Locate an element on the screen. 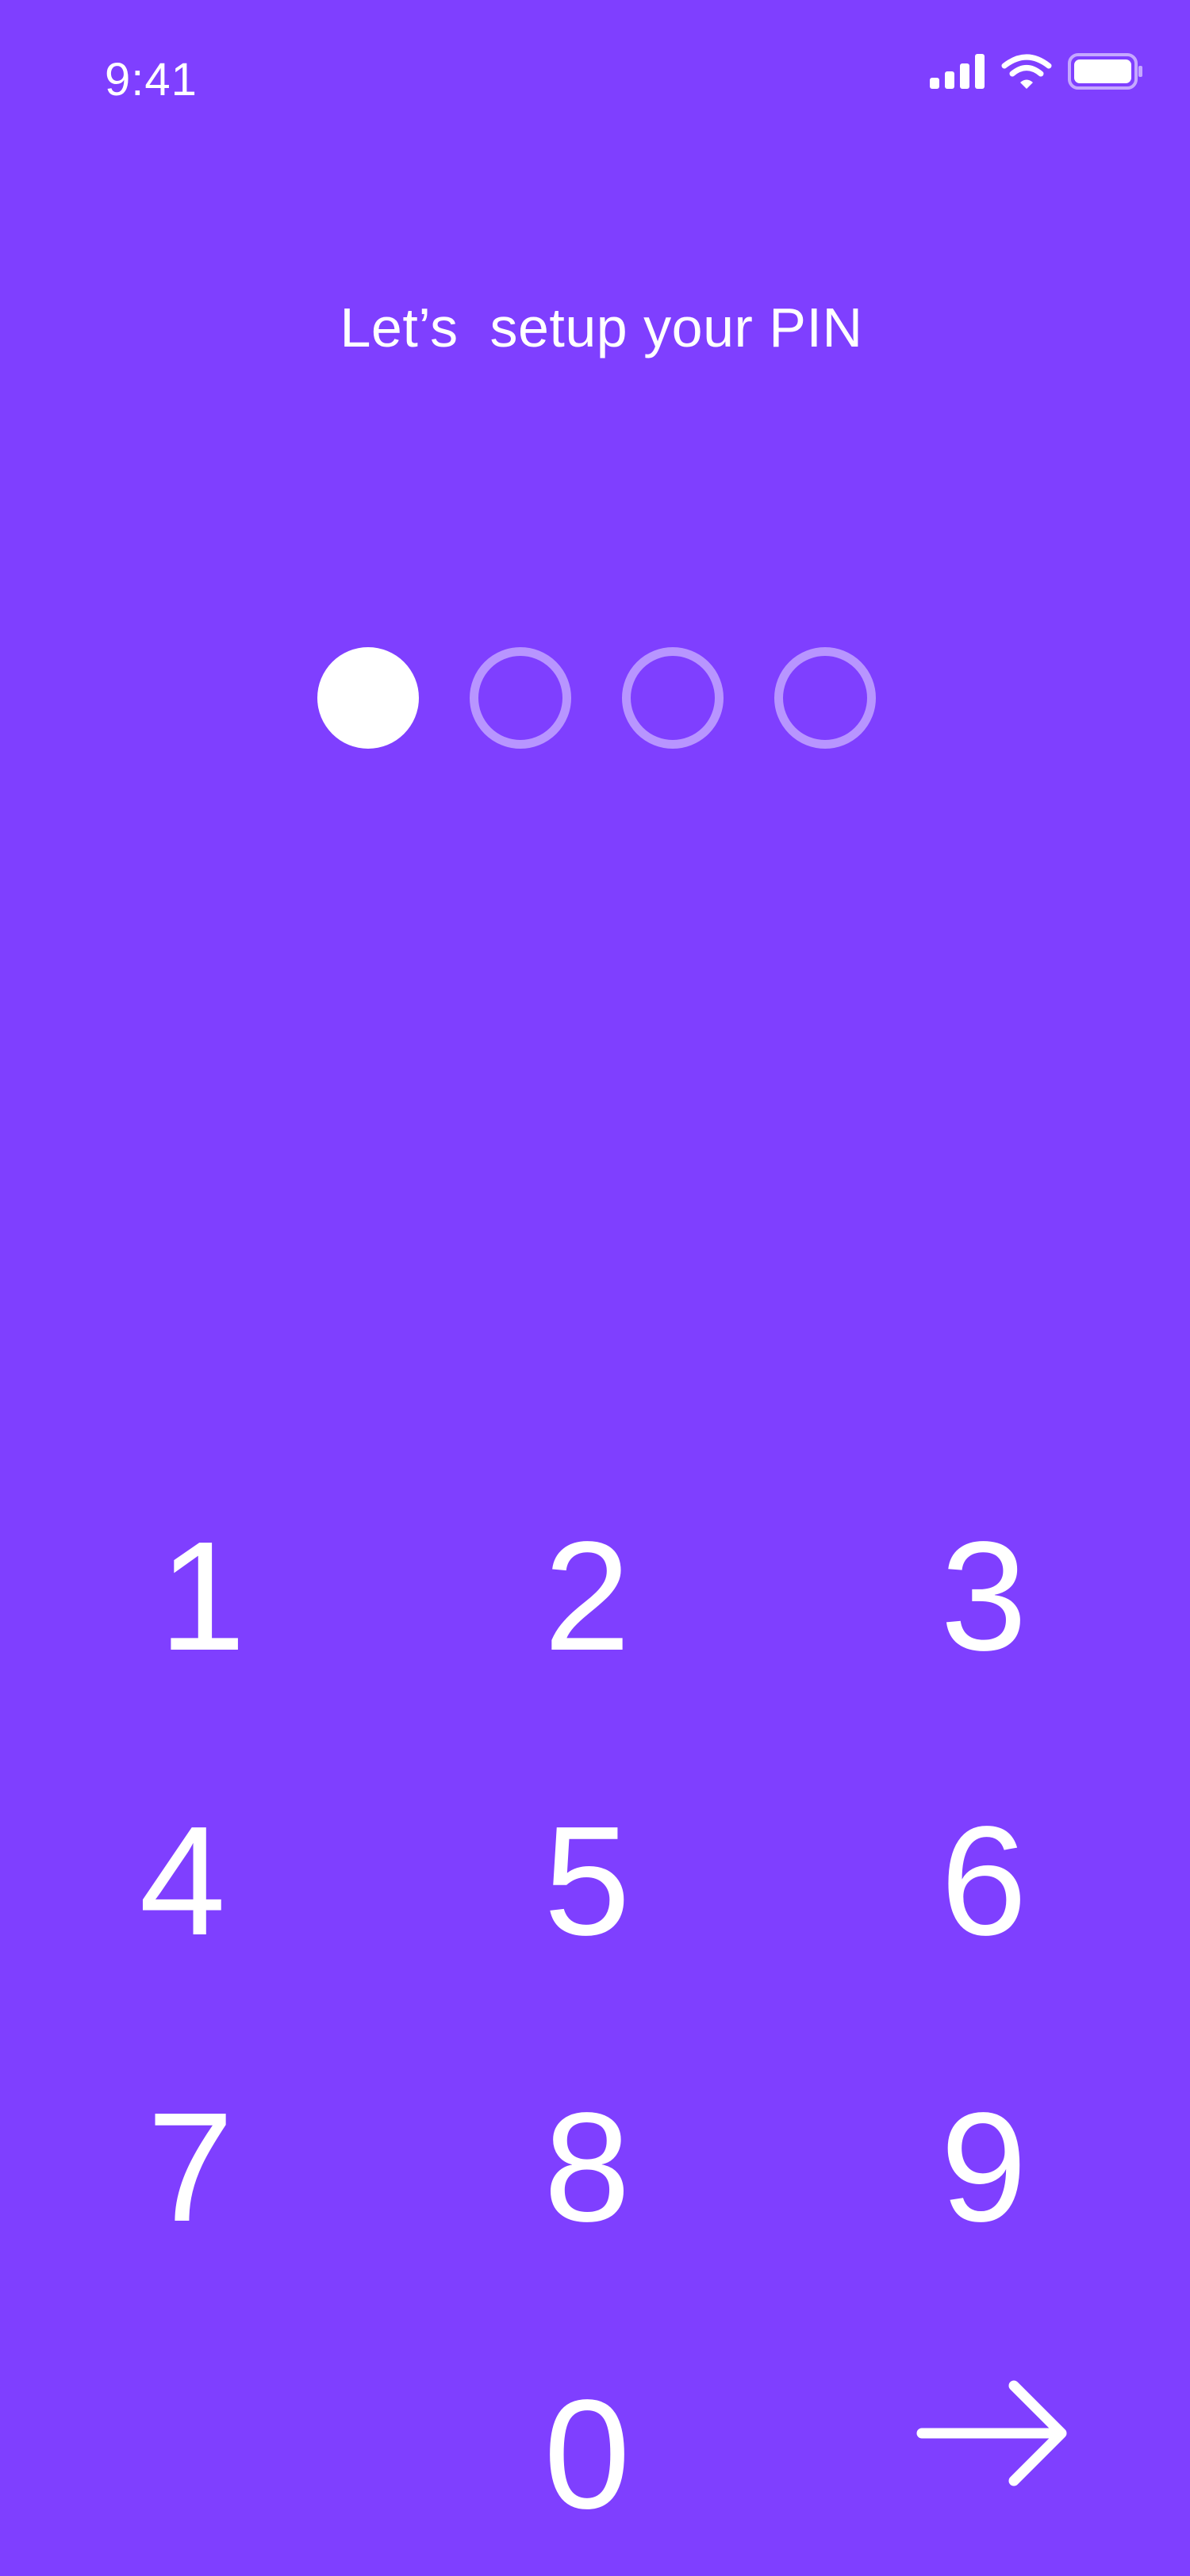  battery-icon is located at coordinates (1106, 72).